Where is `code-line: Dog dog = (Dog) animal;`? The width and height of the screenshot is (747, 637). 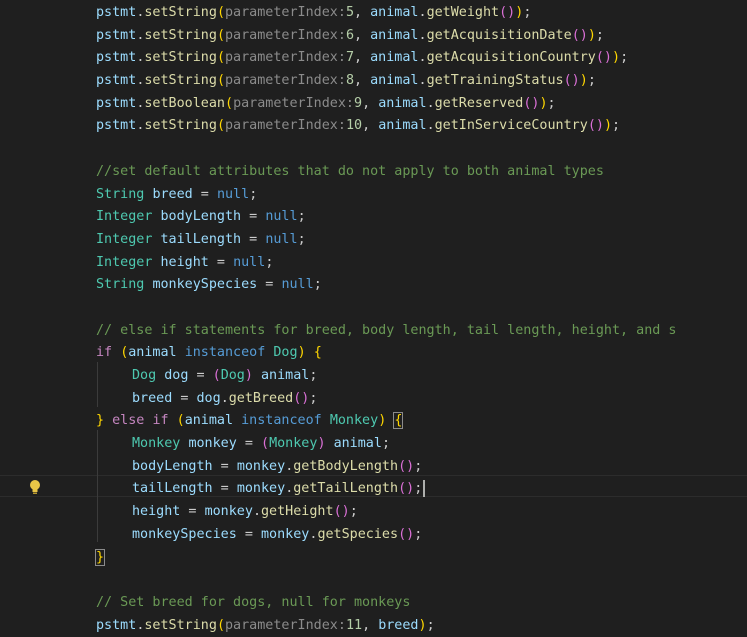 code-line: Dog dog = (Dog) animal; is located at coordinates (225, 375).